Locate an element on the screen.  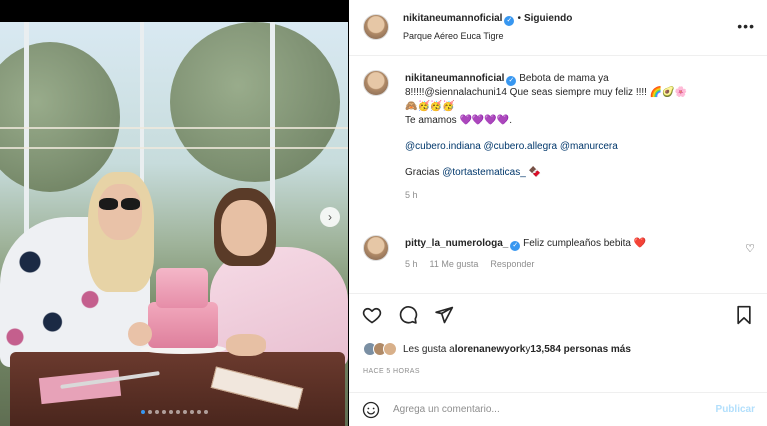
comment-input is located at coordinates (554, 409).